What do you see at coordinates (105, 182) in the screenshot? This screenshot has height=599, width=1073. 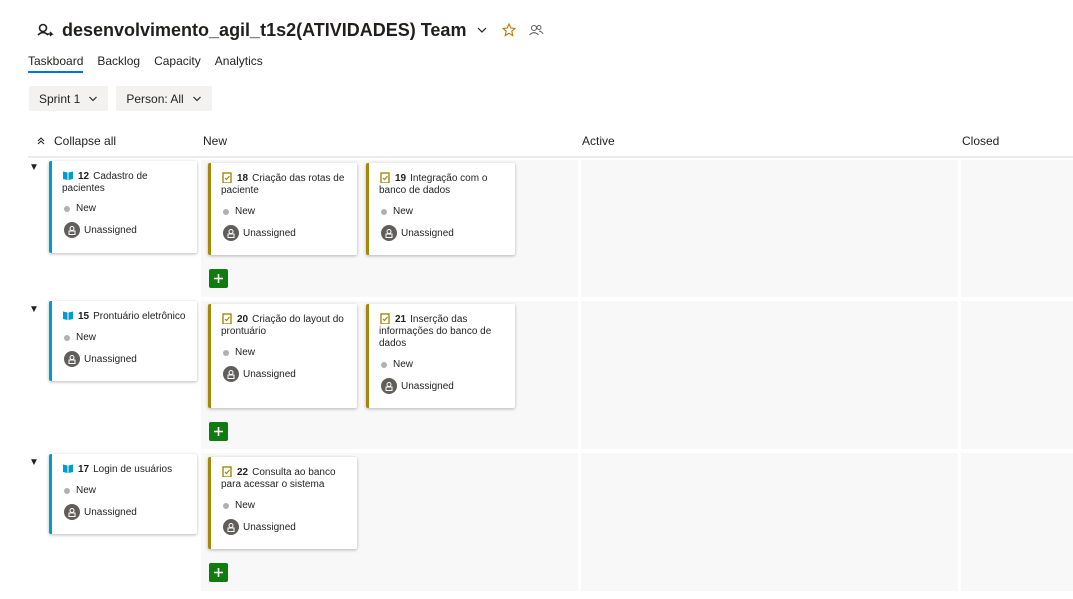 I see `work-item-title: Cadastro de pacientes` at bounding box center [105, 182].